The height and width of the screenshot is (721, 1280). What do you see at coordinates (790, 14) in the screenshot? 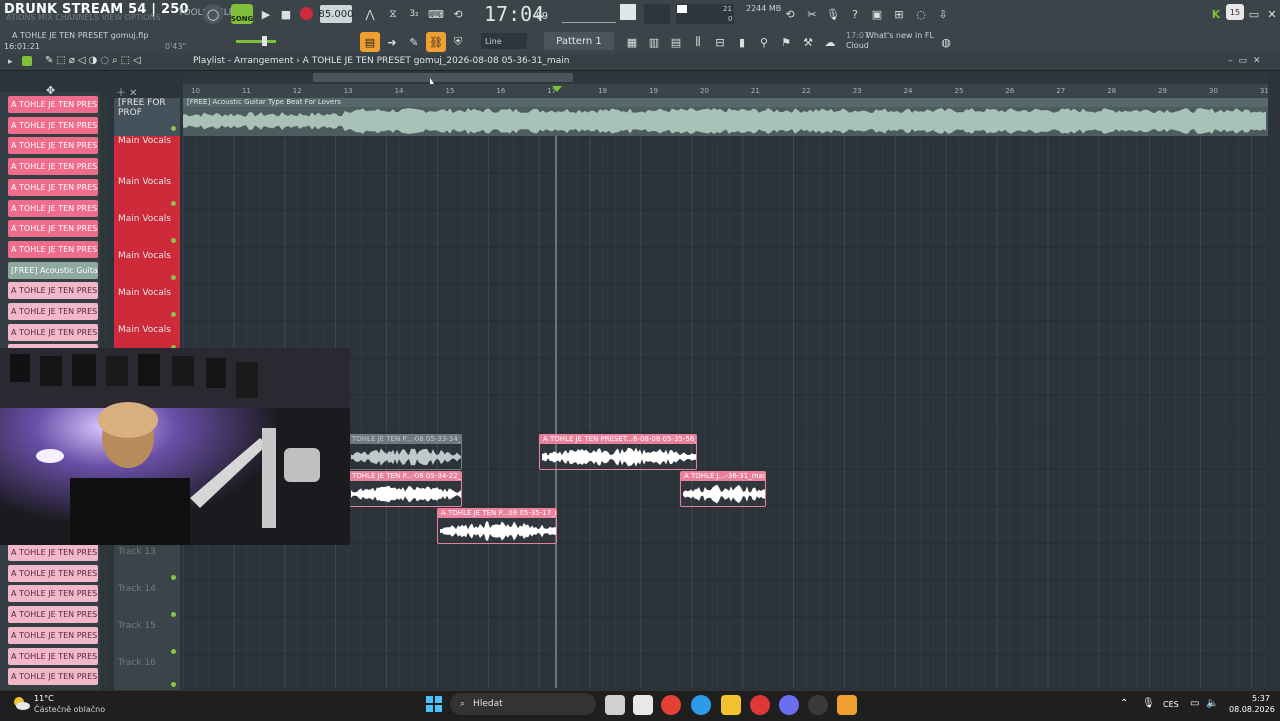
I see `undo-icon: ⟲` at bounding box center [790, 14].